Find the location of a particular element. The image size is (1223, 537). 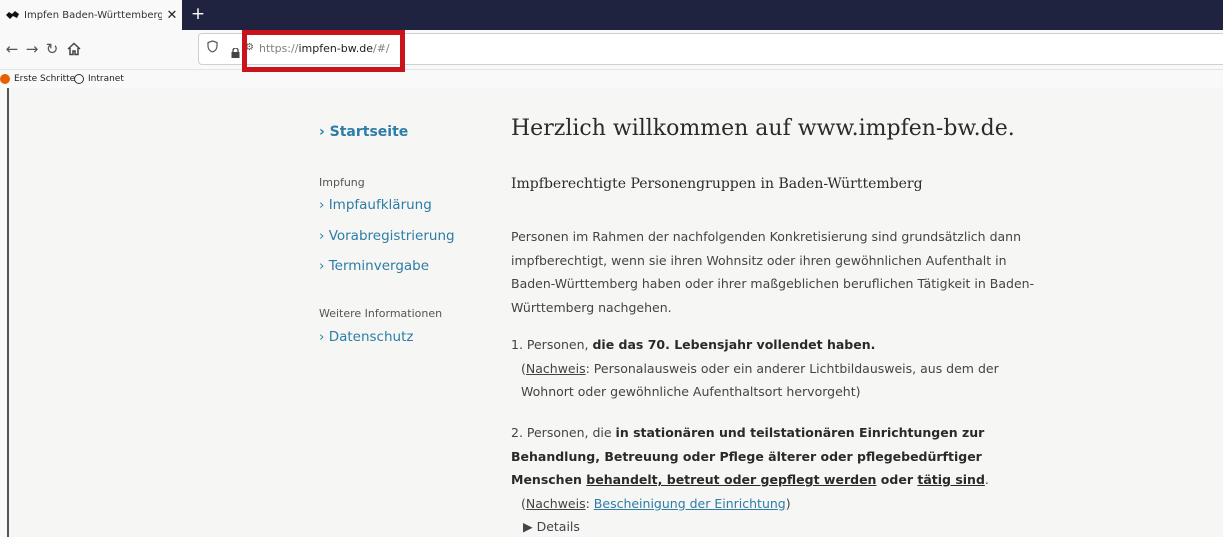

tab-strip: Impfen Baden-Württemberg ✕ + is located at coordinates (611, 15).